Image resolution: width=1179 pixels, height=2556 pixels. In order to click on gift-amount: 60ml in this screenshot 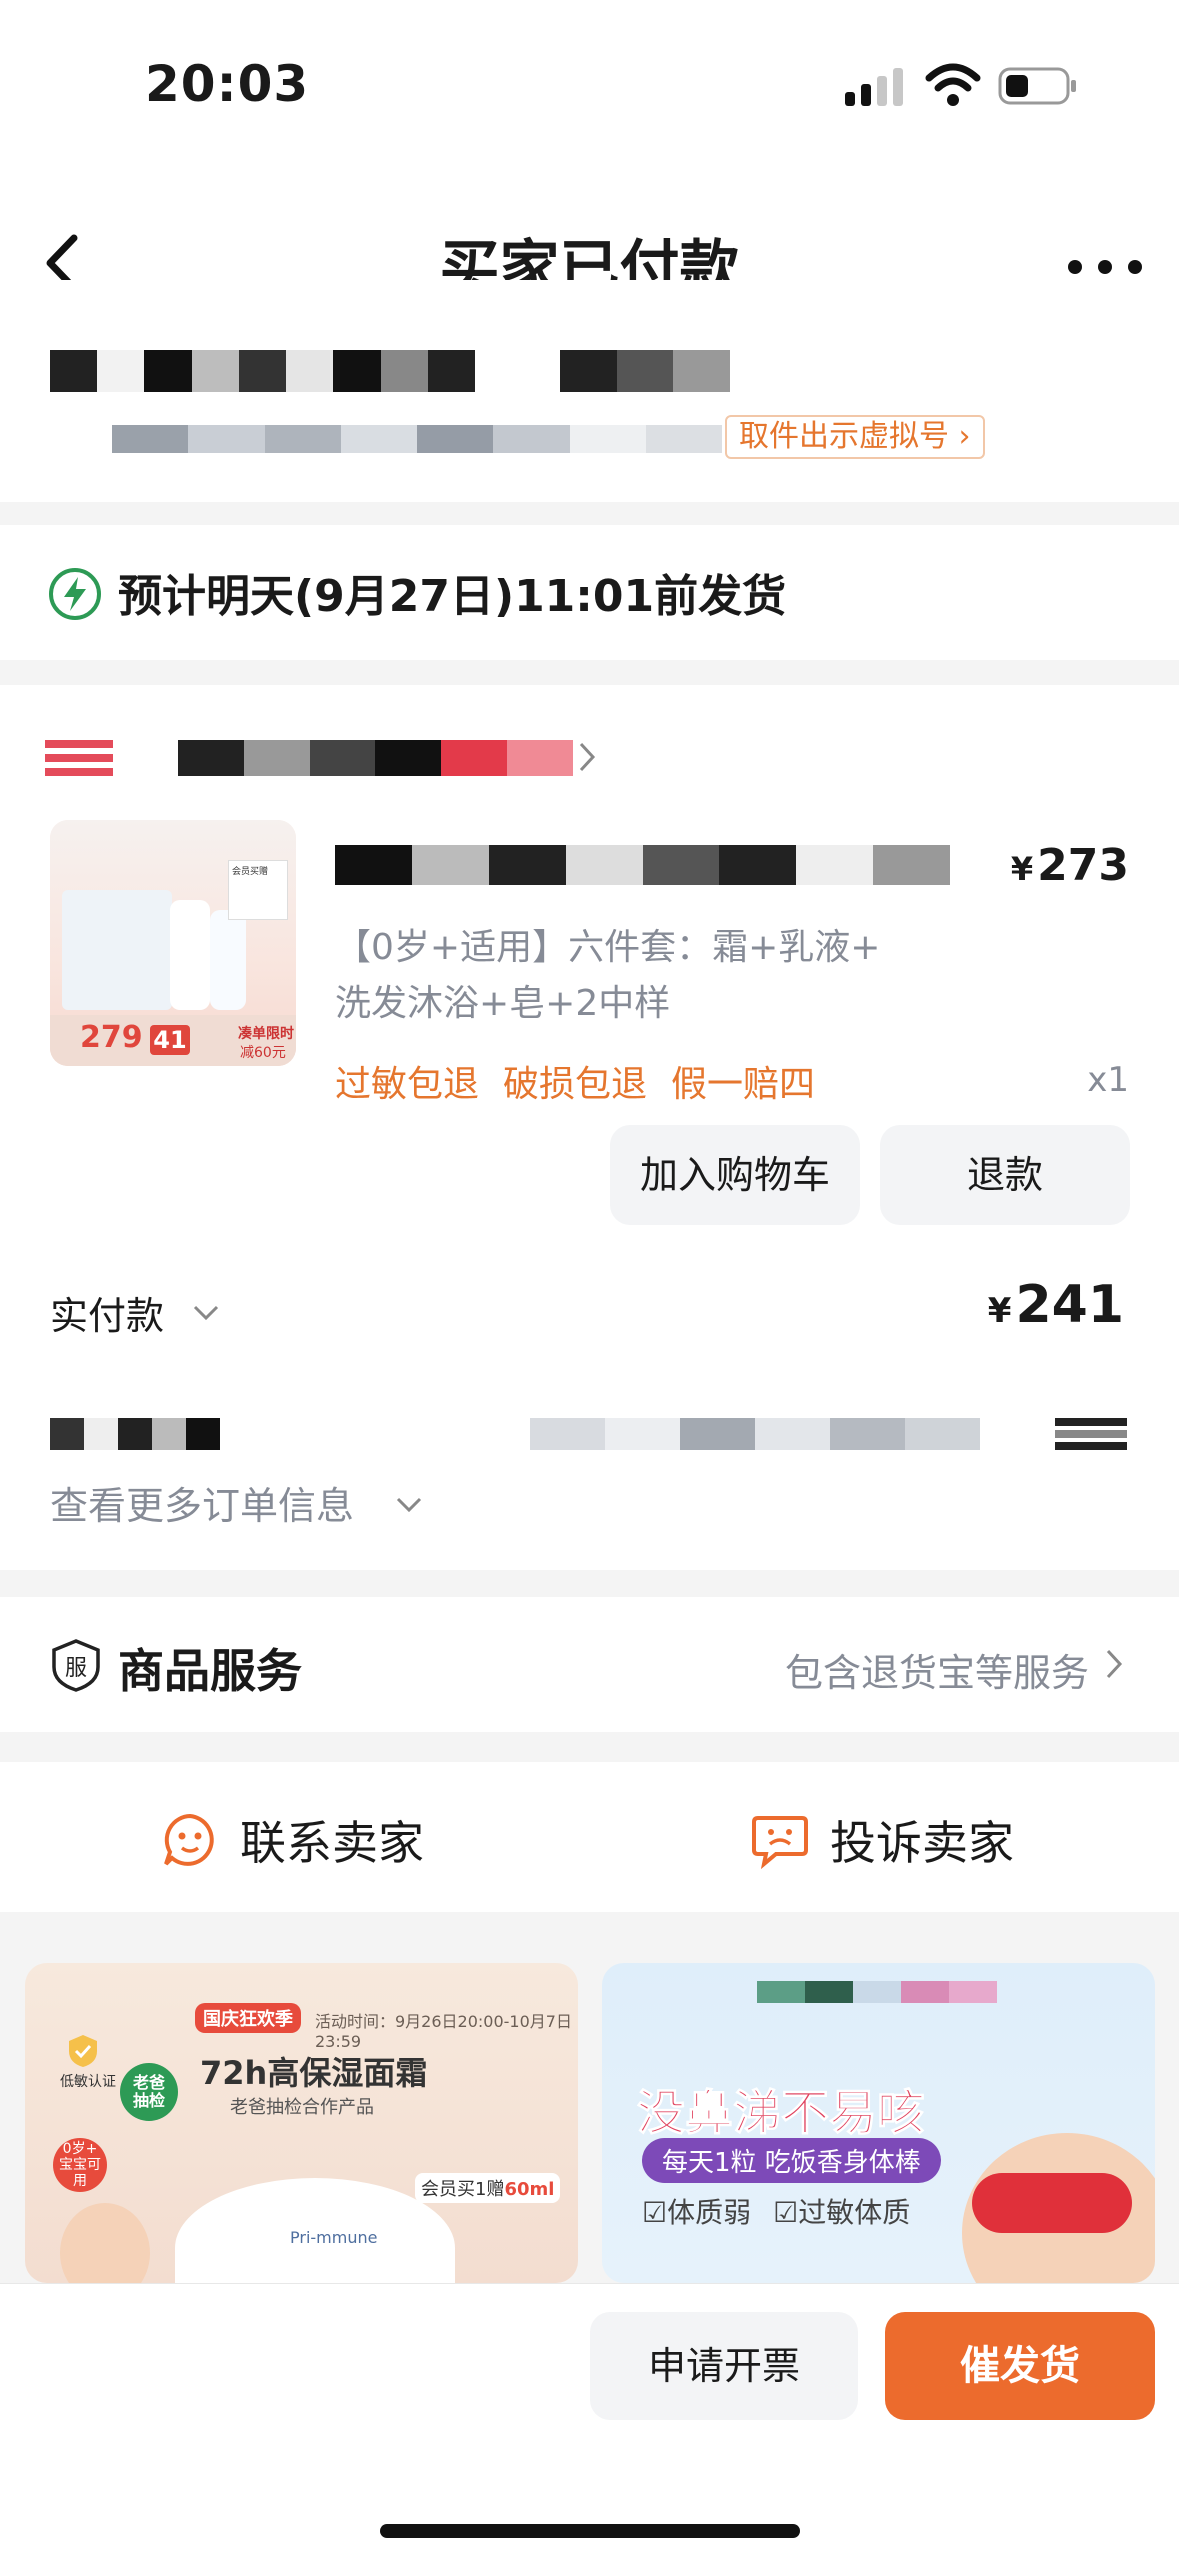, I will do `click(529, 2189)`.